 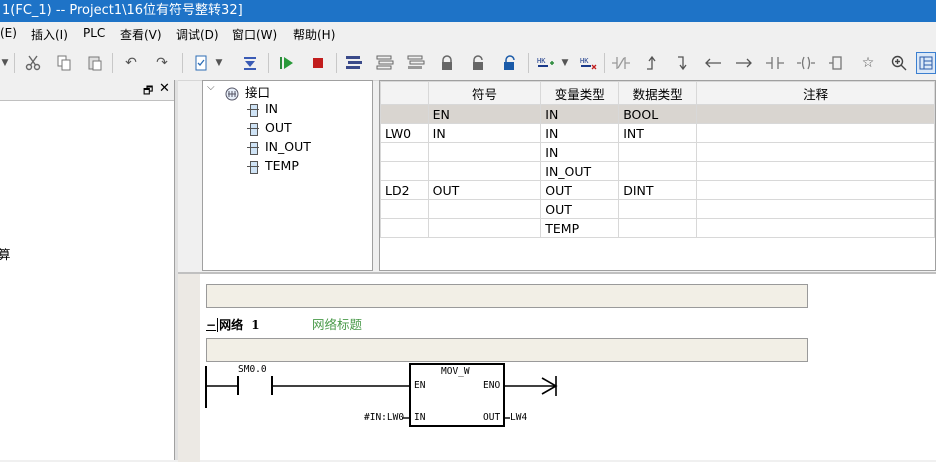 I want to click on insert-network-icon: HK, so click(x=546, y=63).